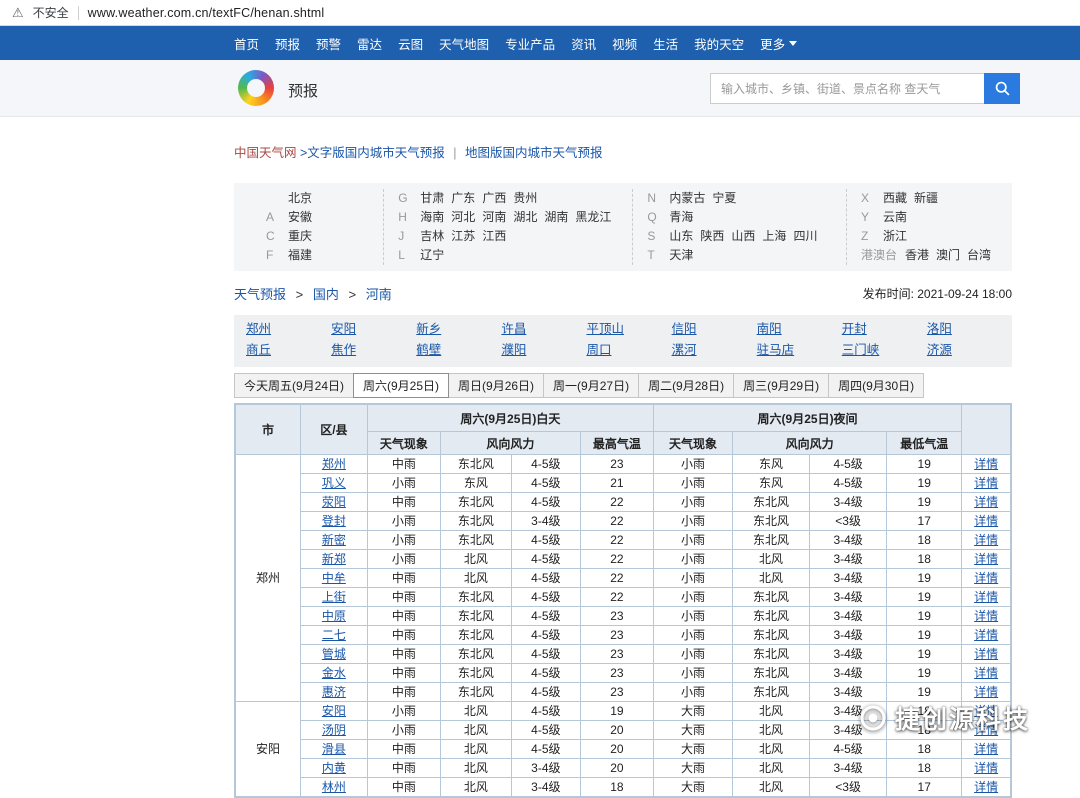  What do you see at coordinates (206, 13) in the screenshot?
I see `url-text: www.weather.com.cn/textFC/henan.shtml` at bounding box center [206, 13].